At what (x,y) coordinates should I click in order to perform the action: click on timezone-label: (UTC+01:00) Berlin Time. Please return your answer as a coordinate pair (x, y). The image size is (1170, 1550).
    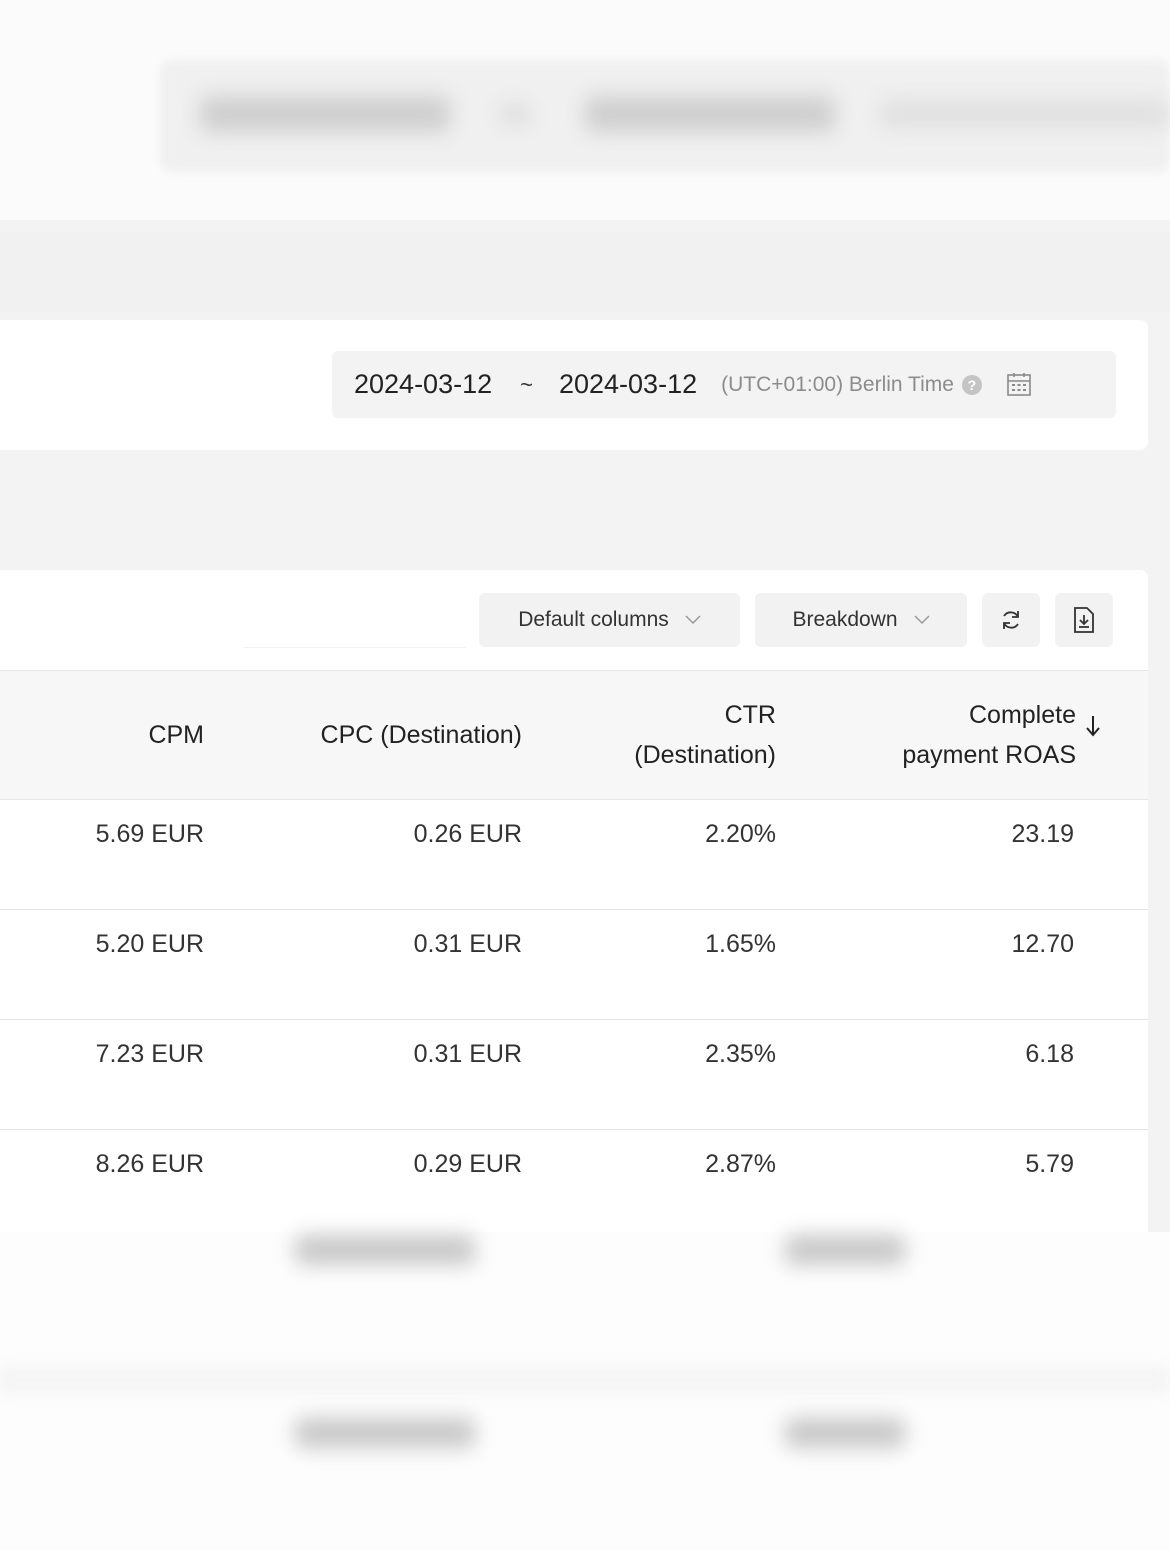
    Looking at the image, I should click on (837, 384).